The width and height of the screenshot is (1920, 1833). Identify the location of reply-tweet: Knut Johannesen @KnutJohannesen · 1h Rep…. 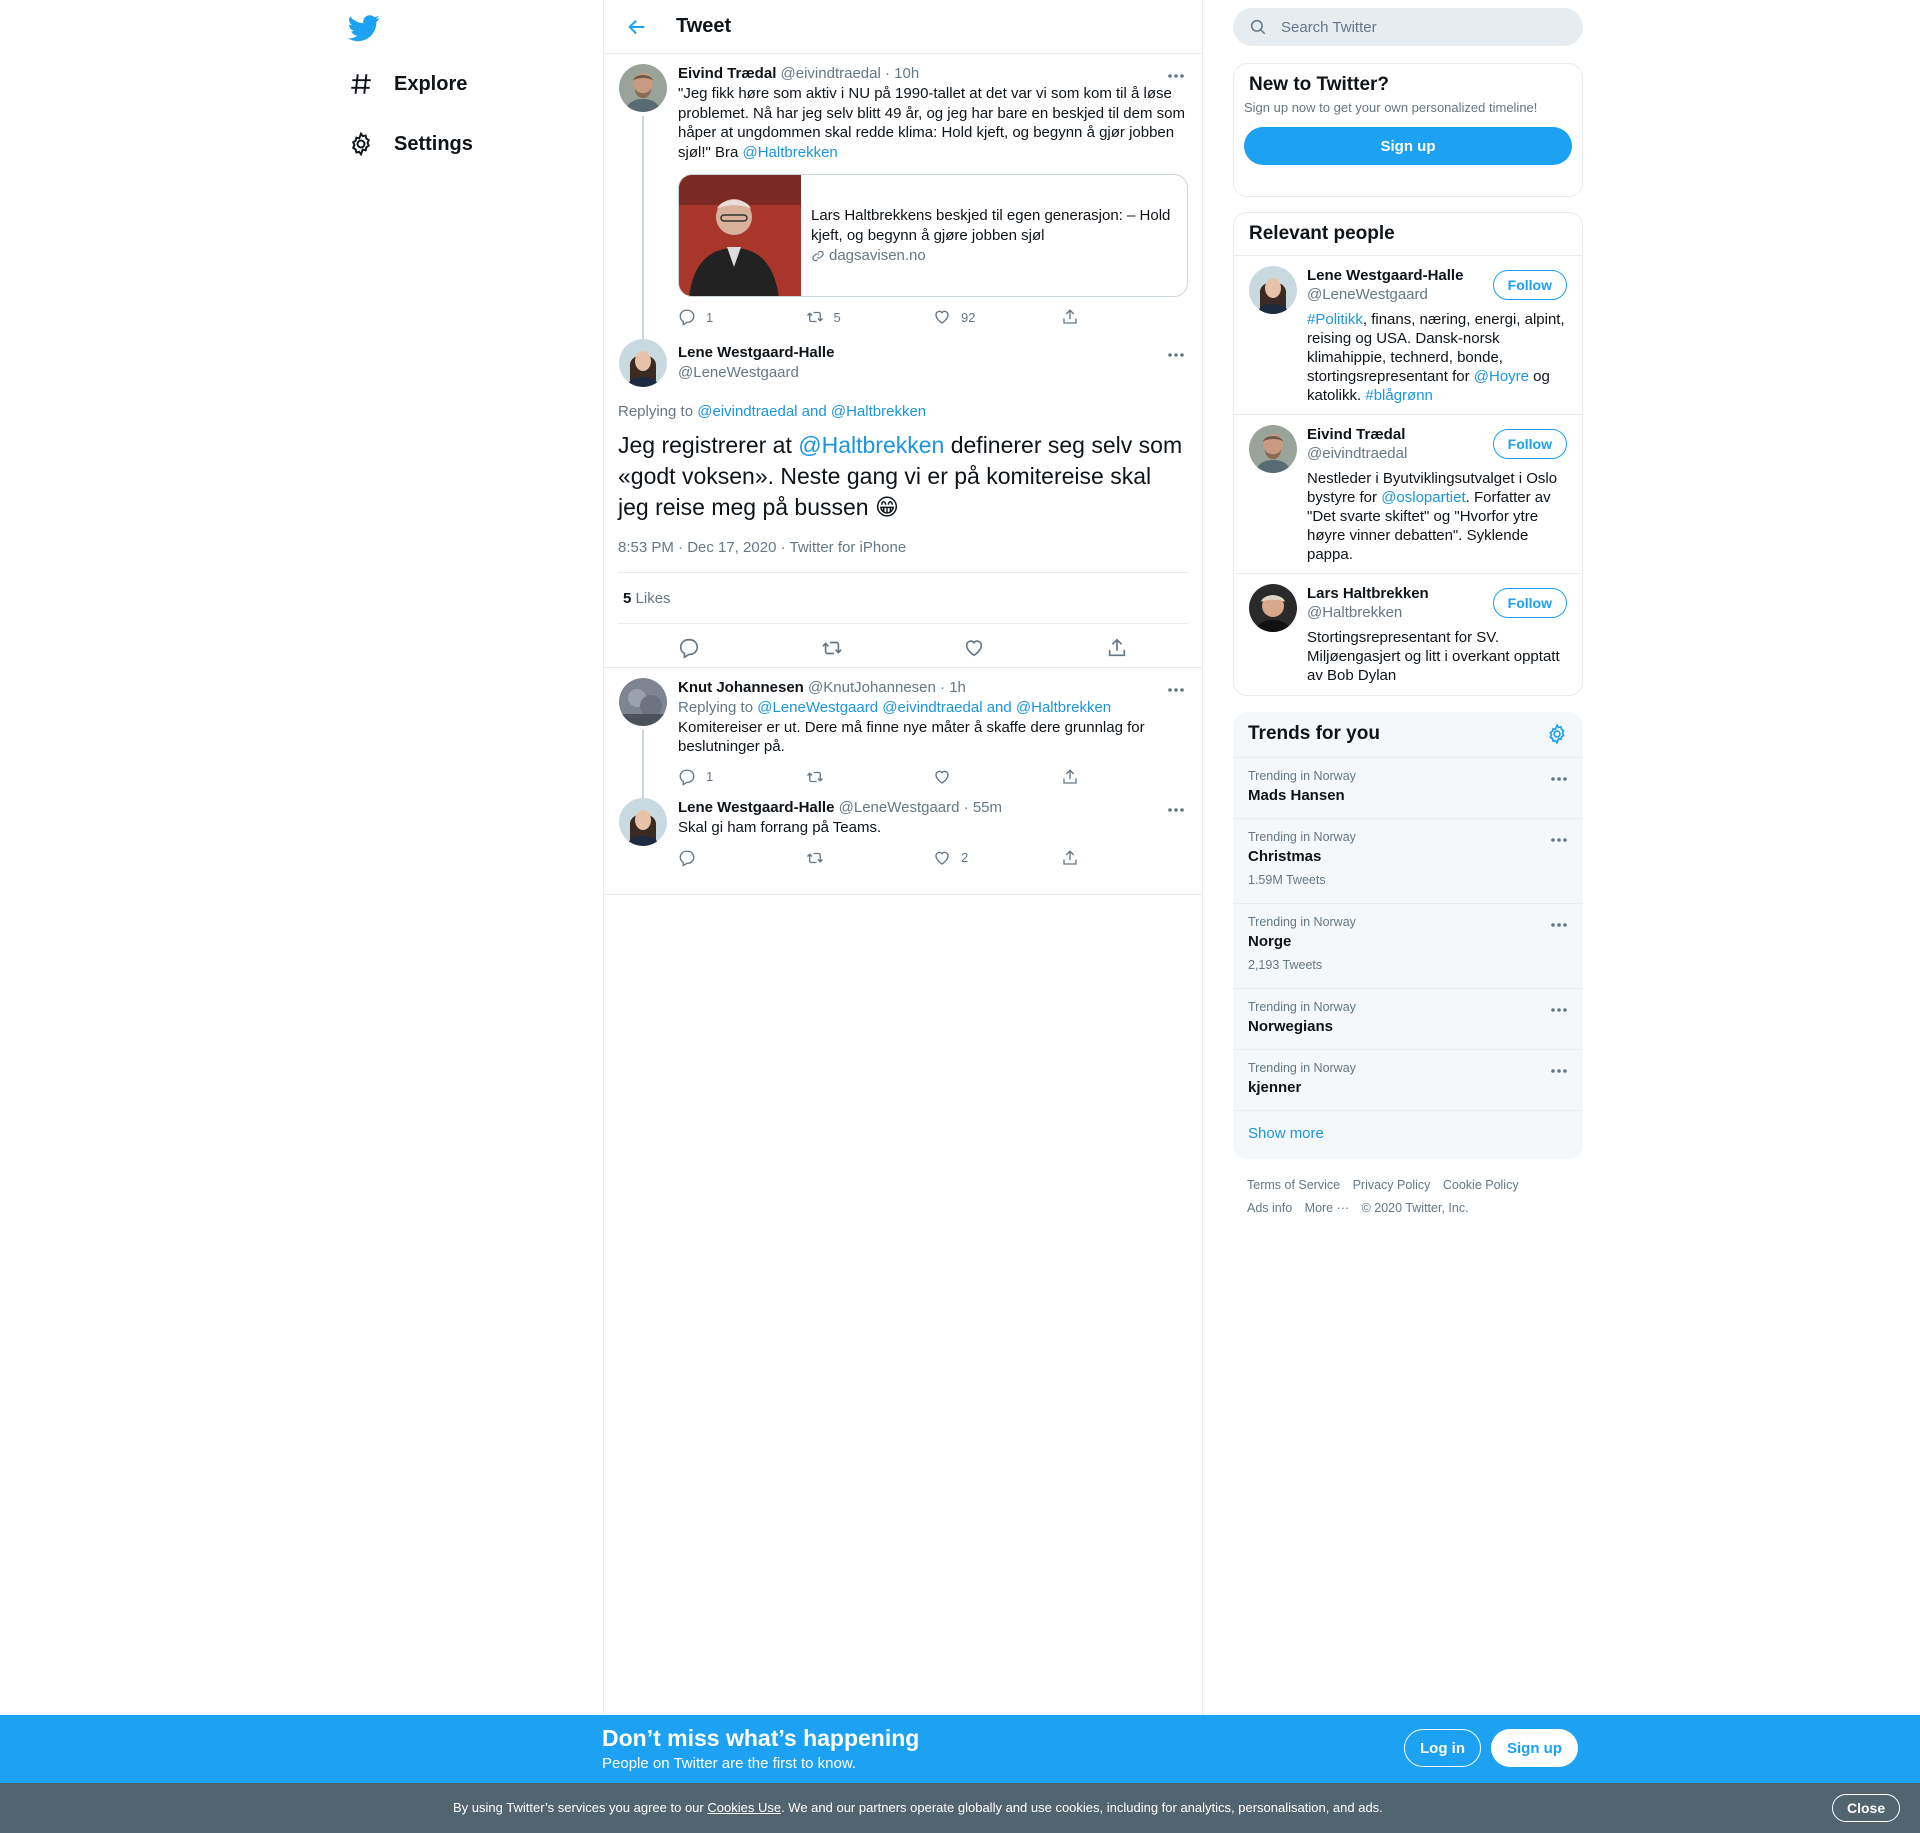
(903, 738).